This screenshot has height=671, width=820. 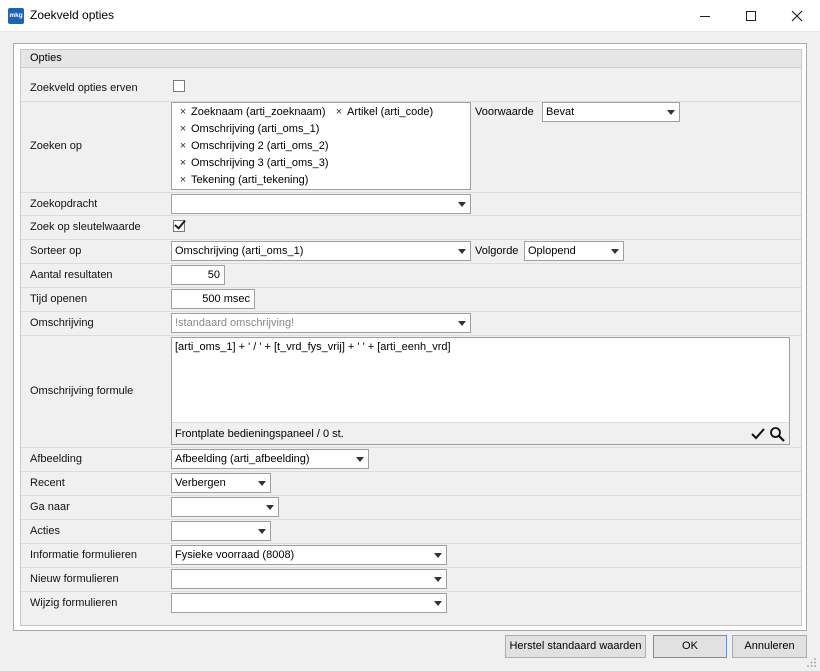 I want to click on search-on-label: Zoeken op, so click(x=56, y=146).